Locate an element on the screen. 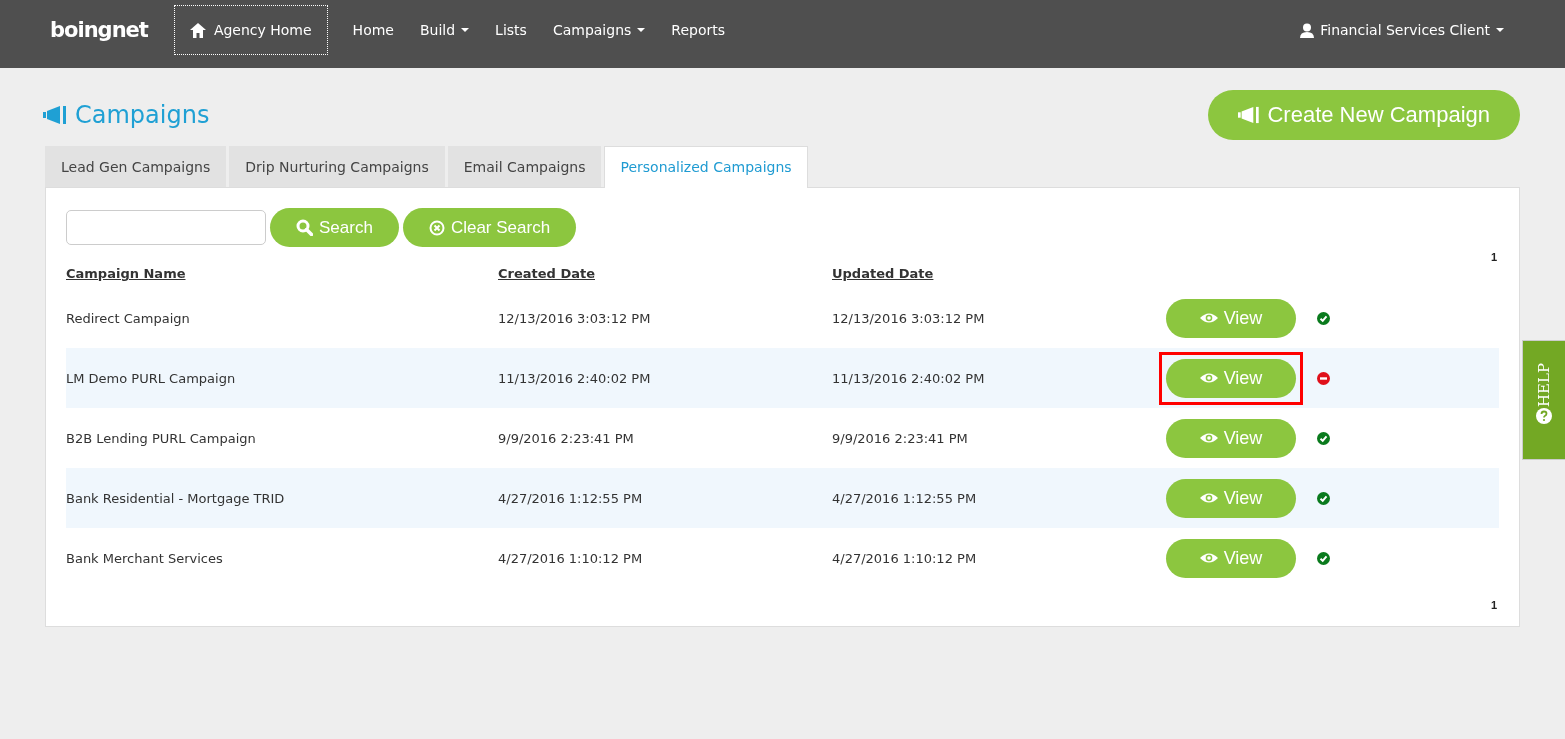 The width and height of the screenshot is (1565, 739). table-cell-text: B2B Lending PURL Campaign is located at coordinates (161, 438).